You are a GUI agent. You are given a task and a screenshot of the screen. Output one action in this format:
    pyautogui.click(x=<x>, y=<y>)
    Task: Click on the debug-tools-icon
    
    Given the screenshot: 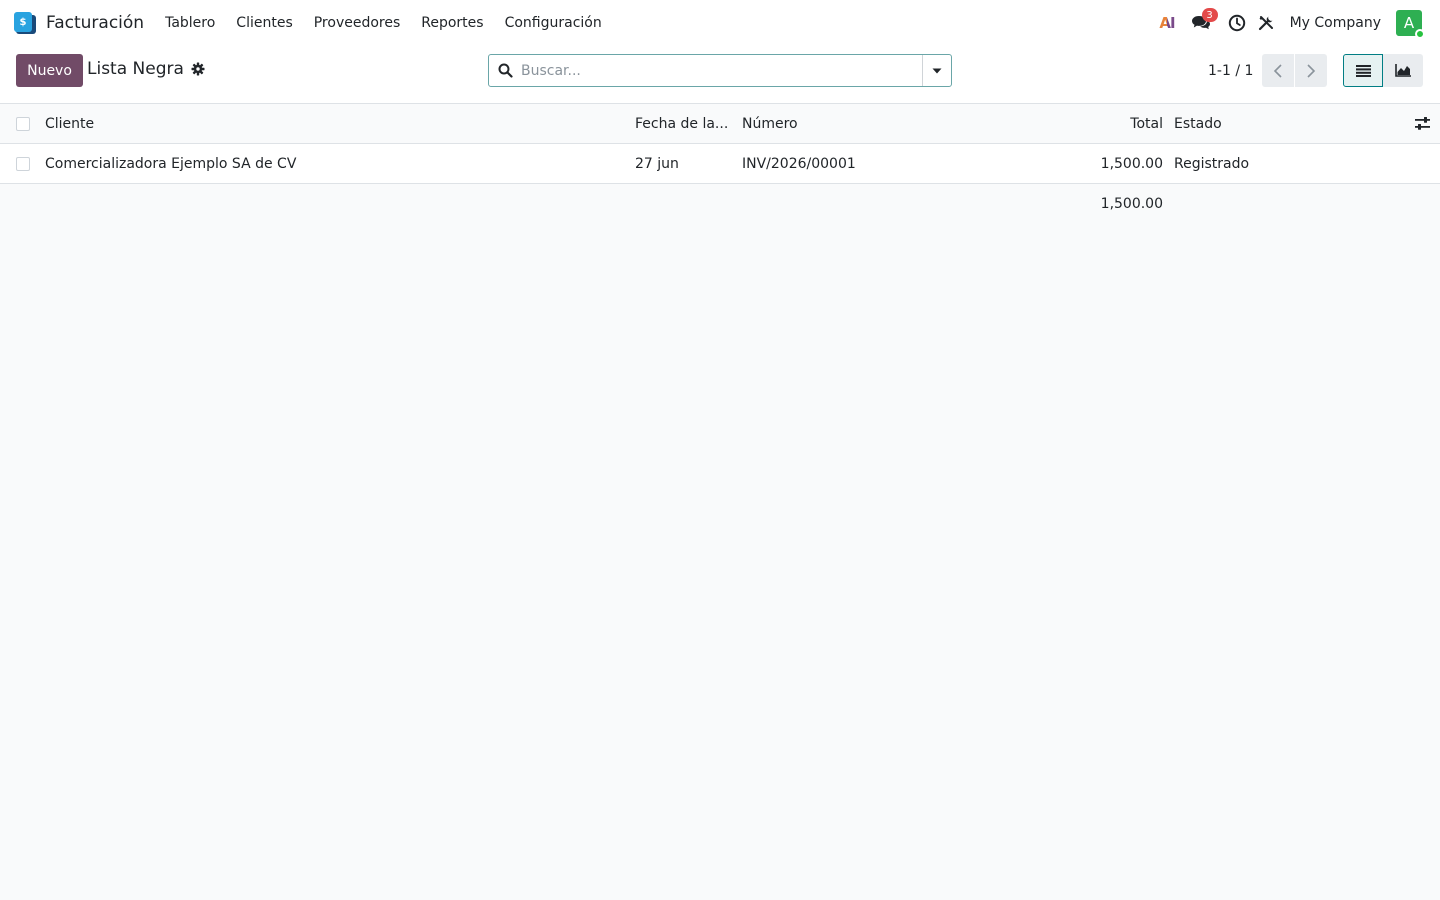 What is the action you would take?
    pyautogui.click(x=1266, y=23)
    